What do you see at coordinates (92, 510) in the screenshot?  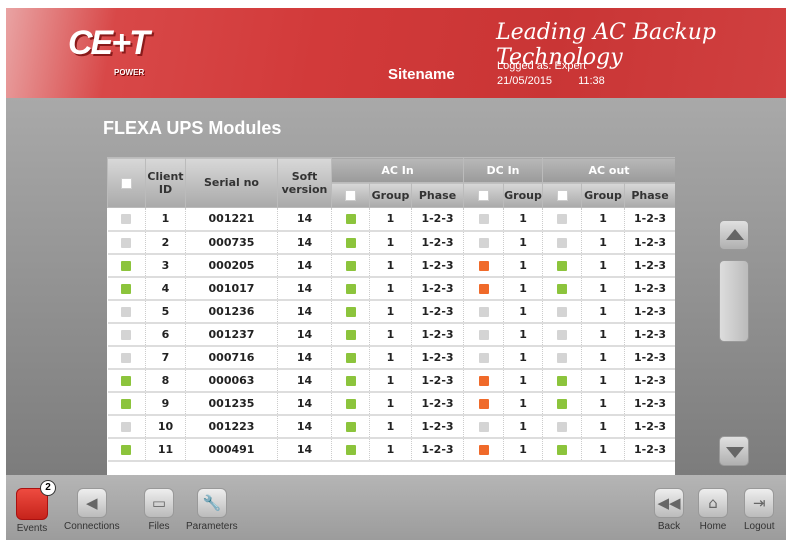 I see `connections-button: ◀ Connections` at bounding box center [92, 510].